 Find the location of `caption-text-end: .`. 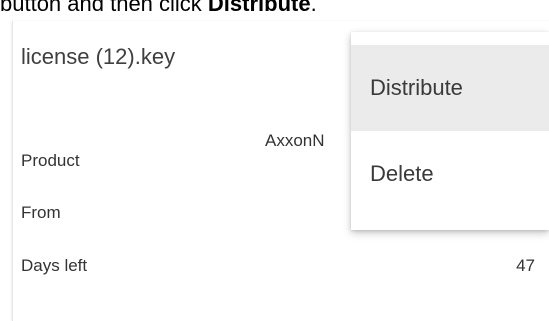

caption-text-end: . is located at coordinates (313, 8).